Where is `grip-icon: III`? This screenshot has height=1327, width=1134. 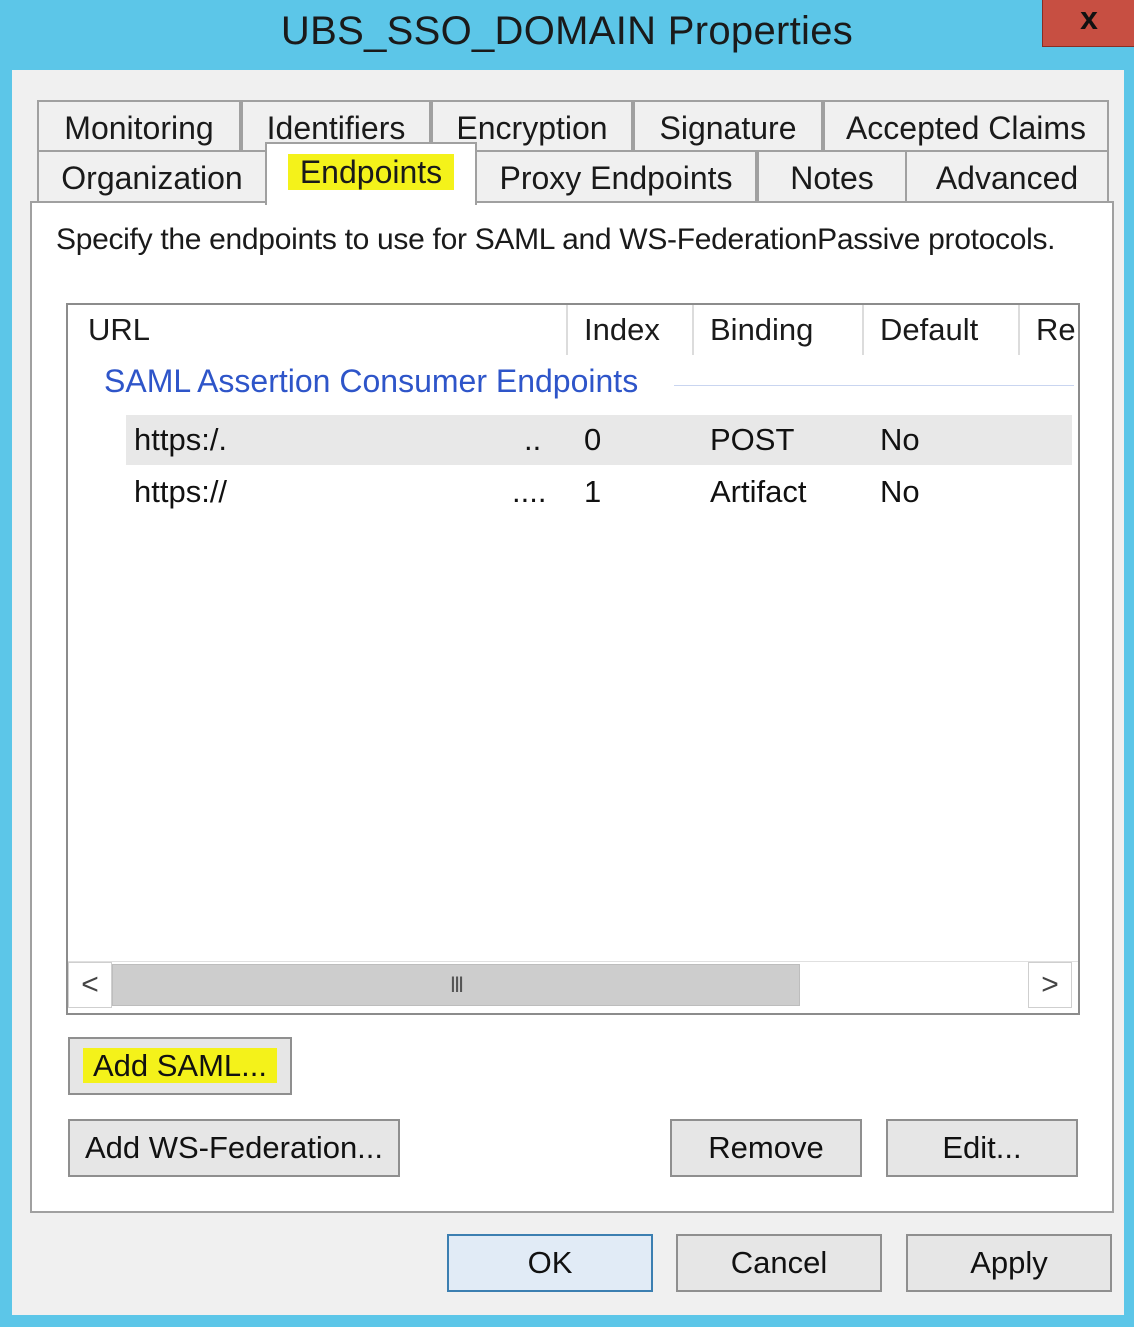 grip-icon: III is located at coordinates (456, 984).